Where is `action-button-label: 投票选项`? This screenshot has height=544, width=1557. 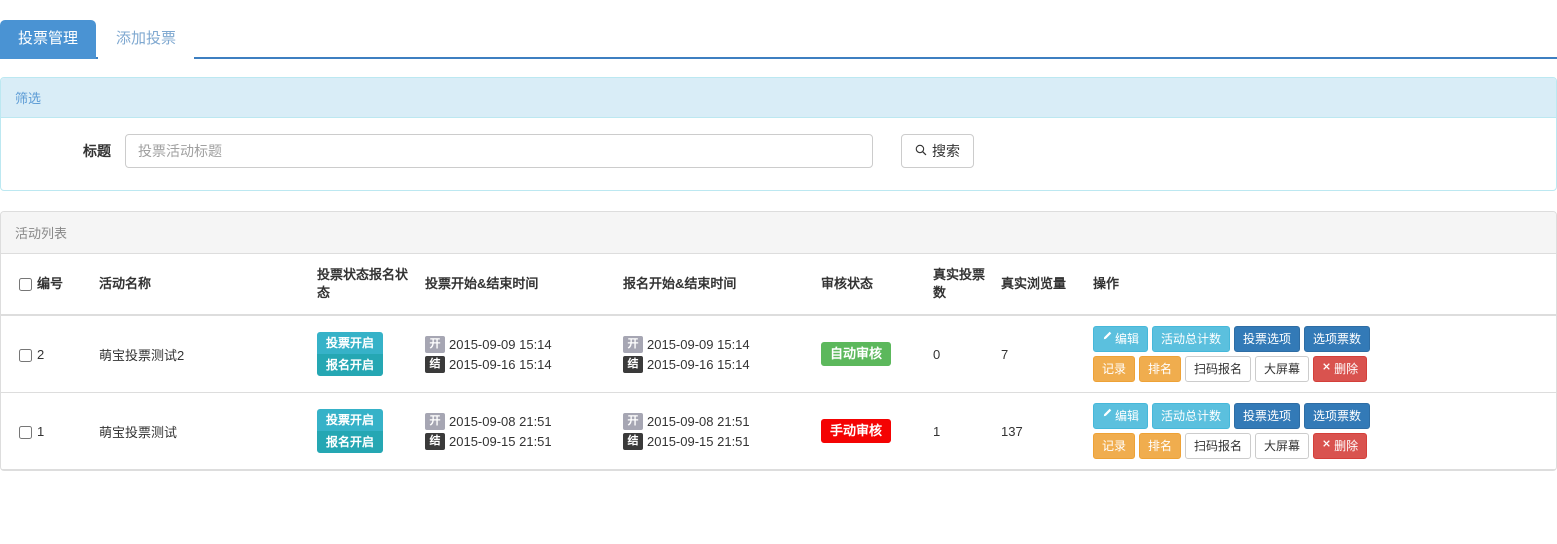 action-button-label: 投票选项 is located at coordinates (1267, 416).